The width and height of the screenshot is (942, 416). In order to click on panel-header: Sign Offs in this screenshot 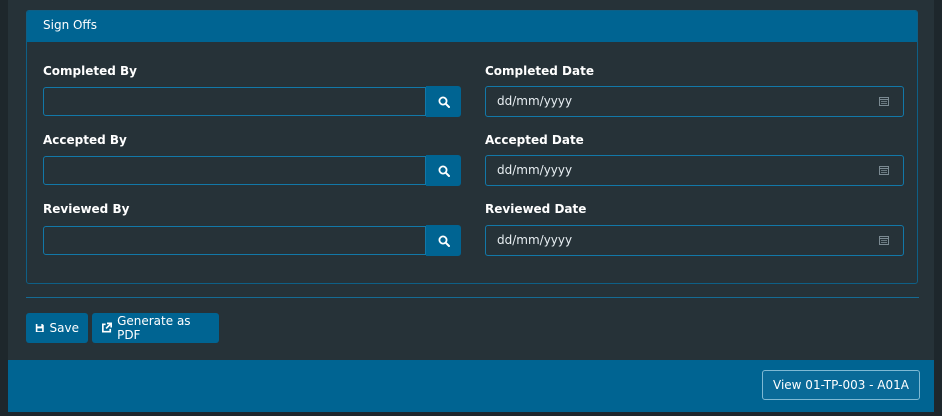, I will do `click(472, 26)`.